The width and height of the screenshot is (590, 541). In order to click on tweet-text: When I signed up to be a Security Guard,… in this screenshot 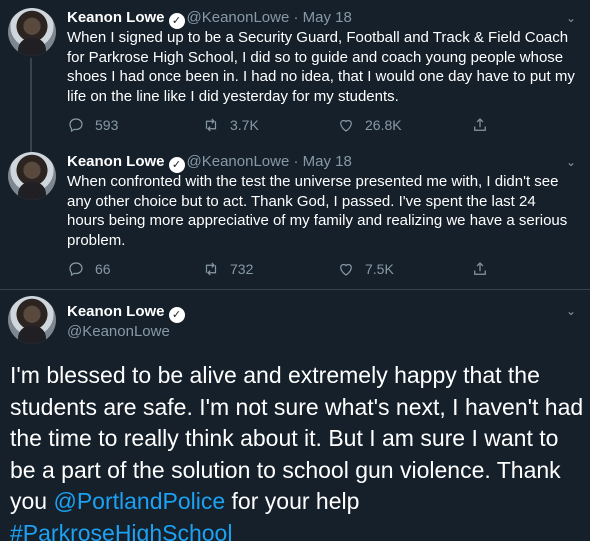, I will do `click(321, 67)`.